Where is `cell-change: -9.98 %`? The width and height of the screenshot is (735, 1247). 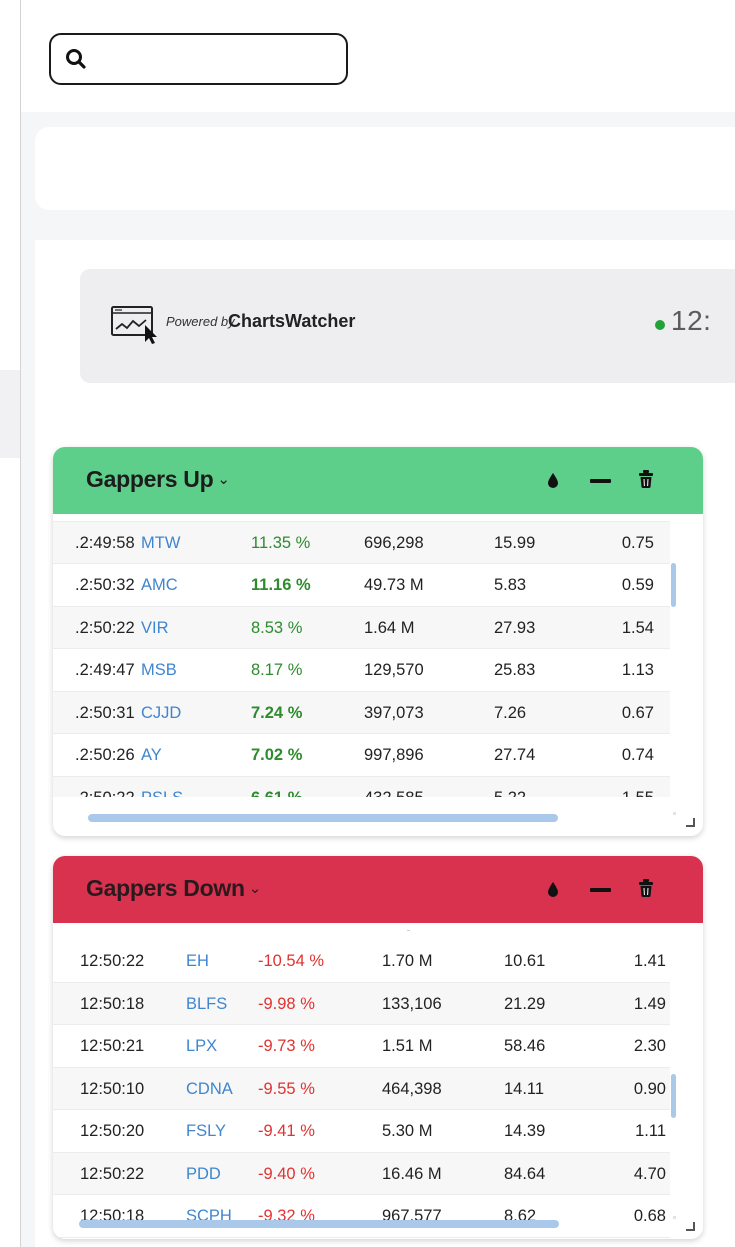 cell-change: -9.98 % is located at coordinates (286, 1003).